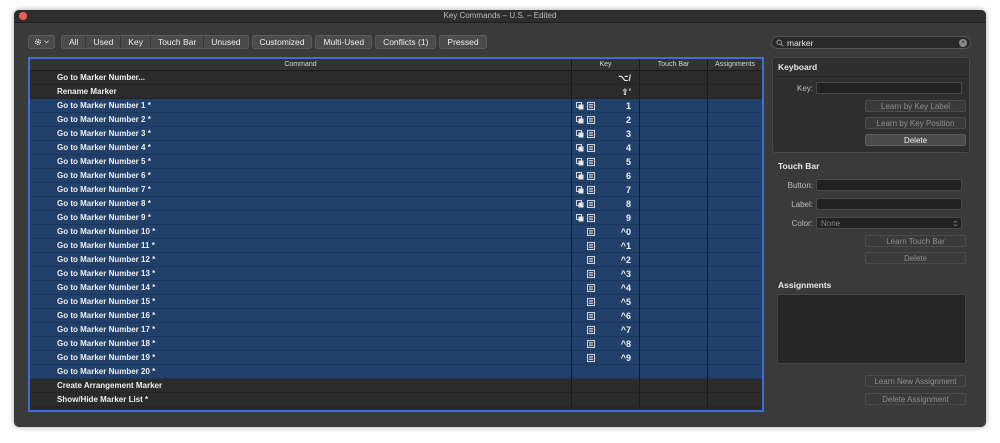 This screenshot has width=1000, height=443. Describe the element at coordinates (396, 106) in the screenshot. I see `table-row: Go to Marker Number 1 * 1` at that location.